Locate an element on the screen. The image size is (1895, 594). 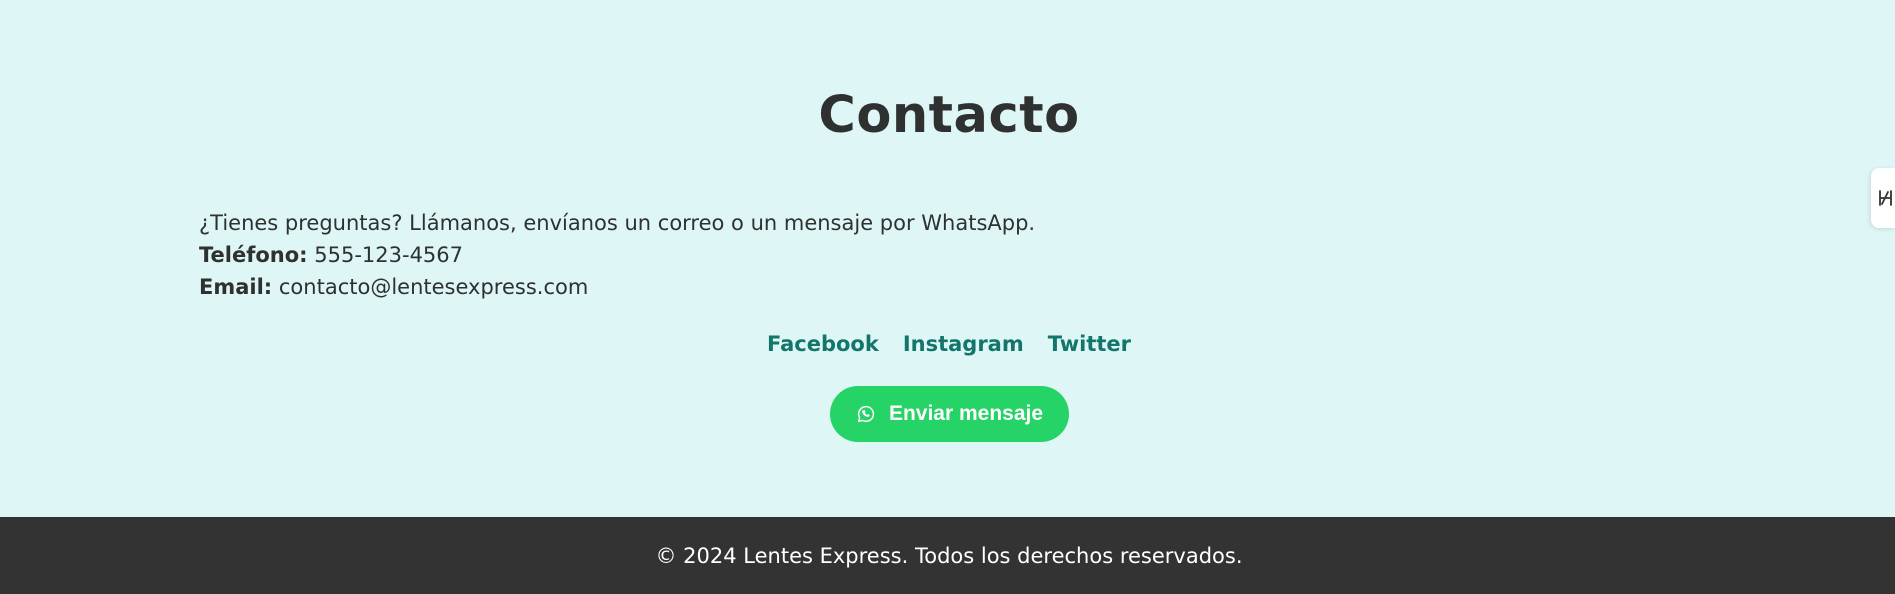
extension-toggle-icon is located at coordinates (1886, 198).